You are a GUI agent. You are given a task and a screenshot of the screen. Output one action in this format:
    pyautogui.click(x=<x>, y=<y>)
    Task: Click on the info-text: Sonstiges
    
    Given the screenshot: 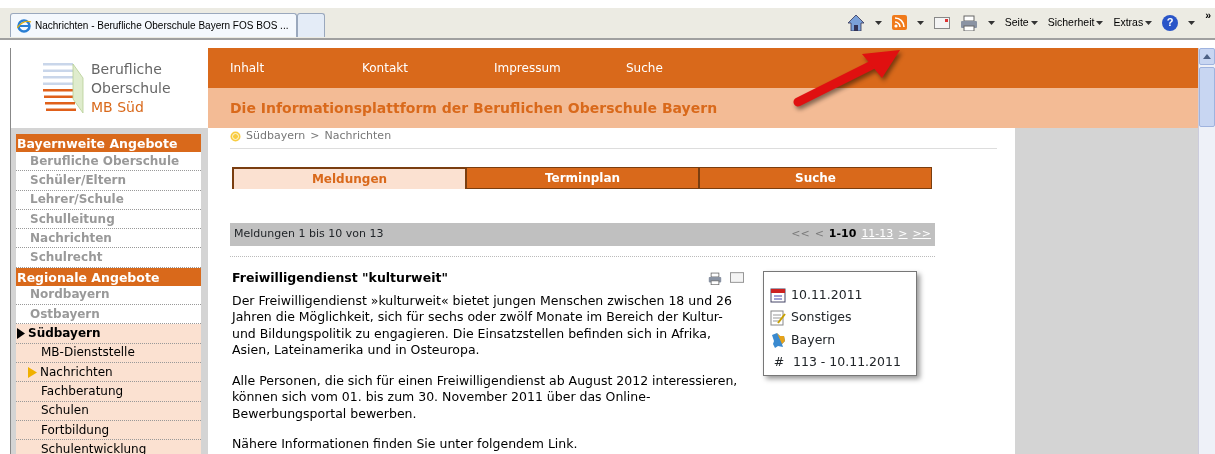 What is the action you would take?
    pyautogui.click(x=821, y=317)
    